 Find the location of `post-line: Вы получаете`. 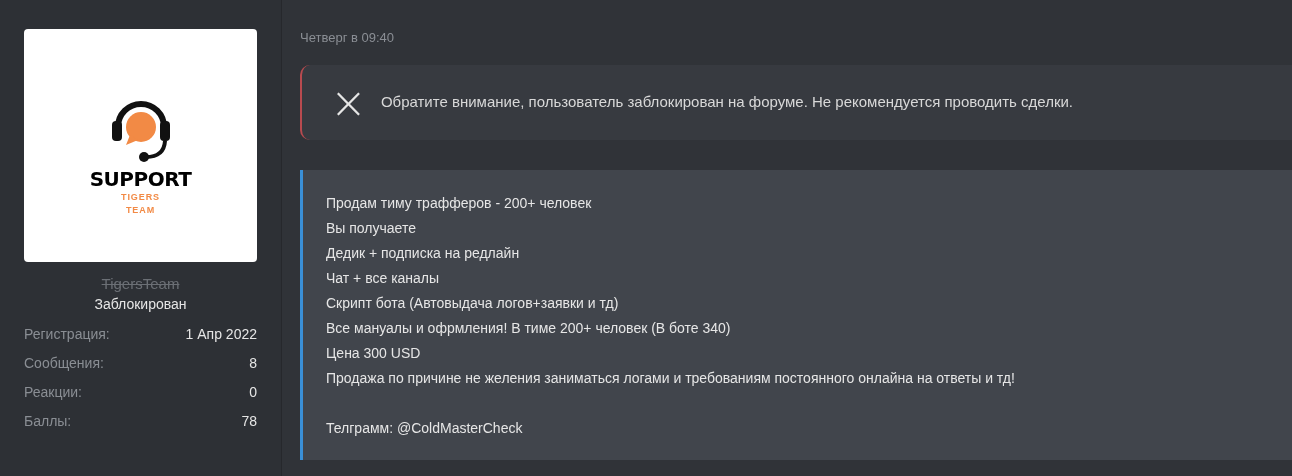

post-line: Вы получаете is located at coordinates (371, 228).